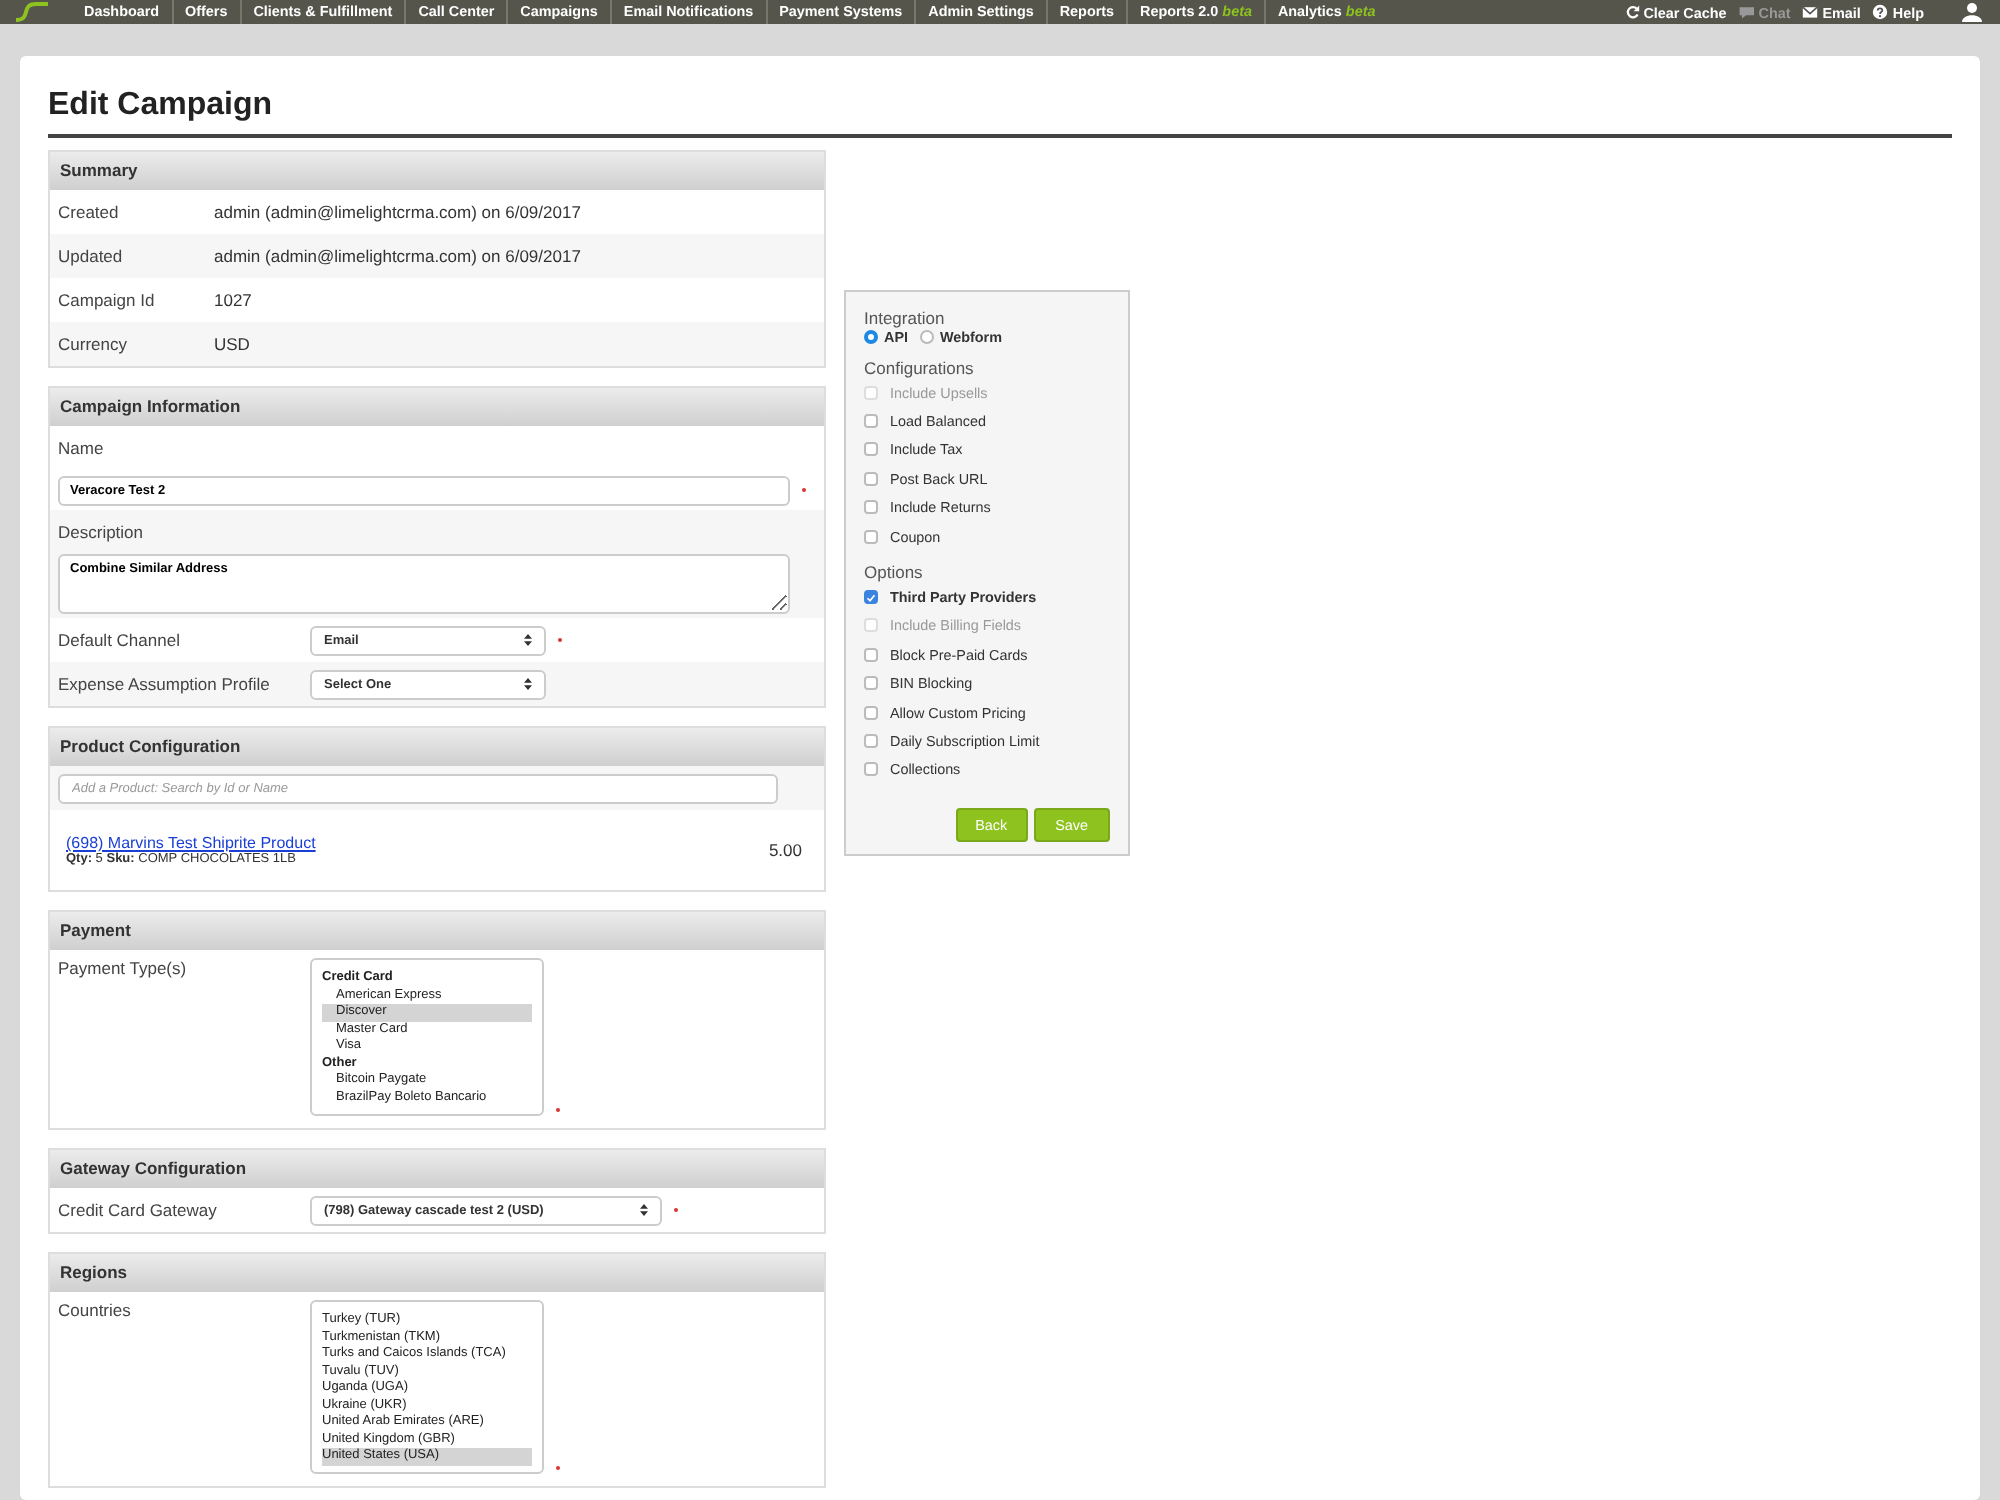 This screenshot has height=1500, width=2000. Describe the element at coordinates (82, 448) in the screenshot. I see `field-label: Name` at that location.